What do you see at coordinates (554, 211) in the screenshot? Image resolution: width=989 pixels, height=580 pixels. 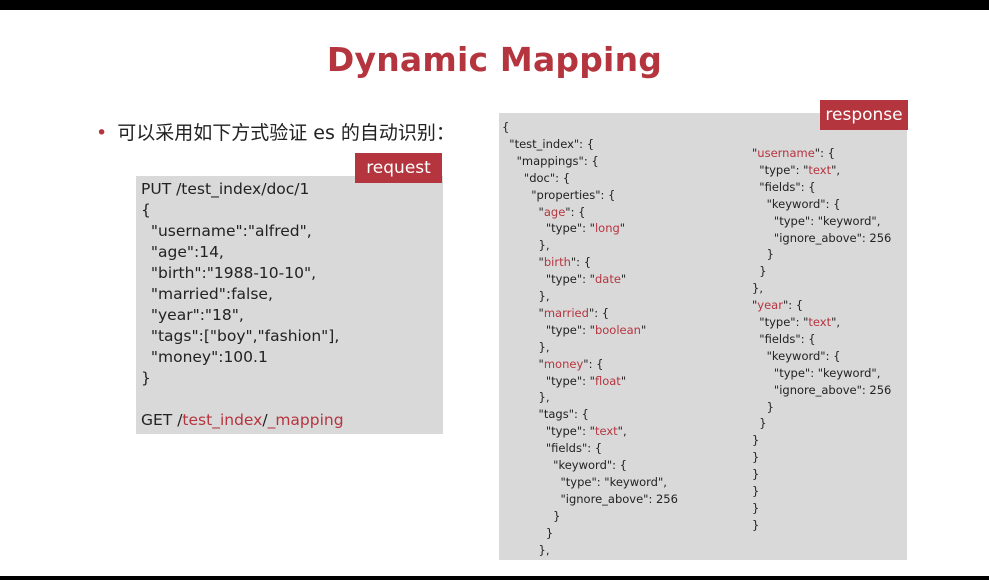 I see `json-highlight: age` at bounding box center [554, 211].